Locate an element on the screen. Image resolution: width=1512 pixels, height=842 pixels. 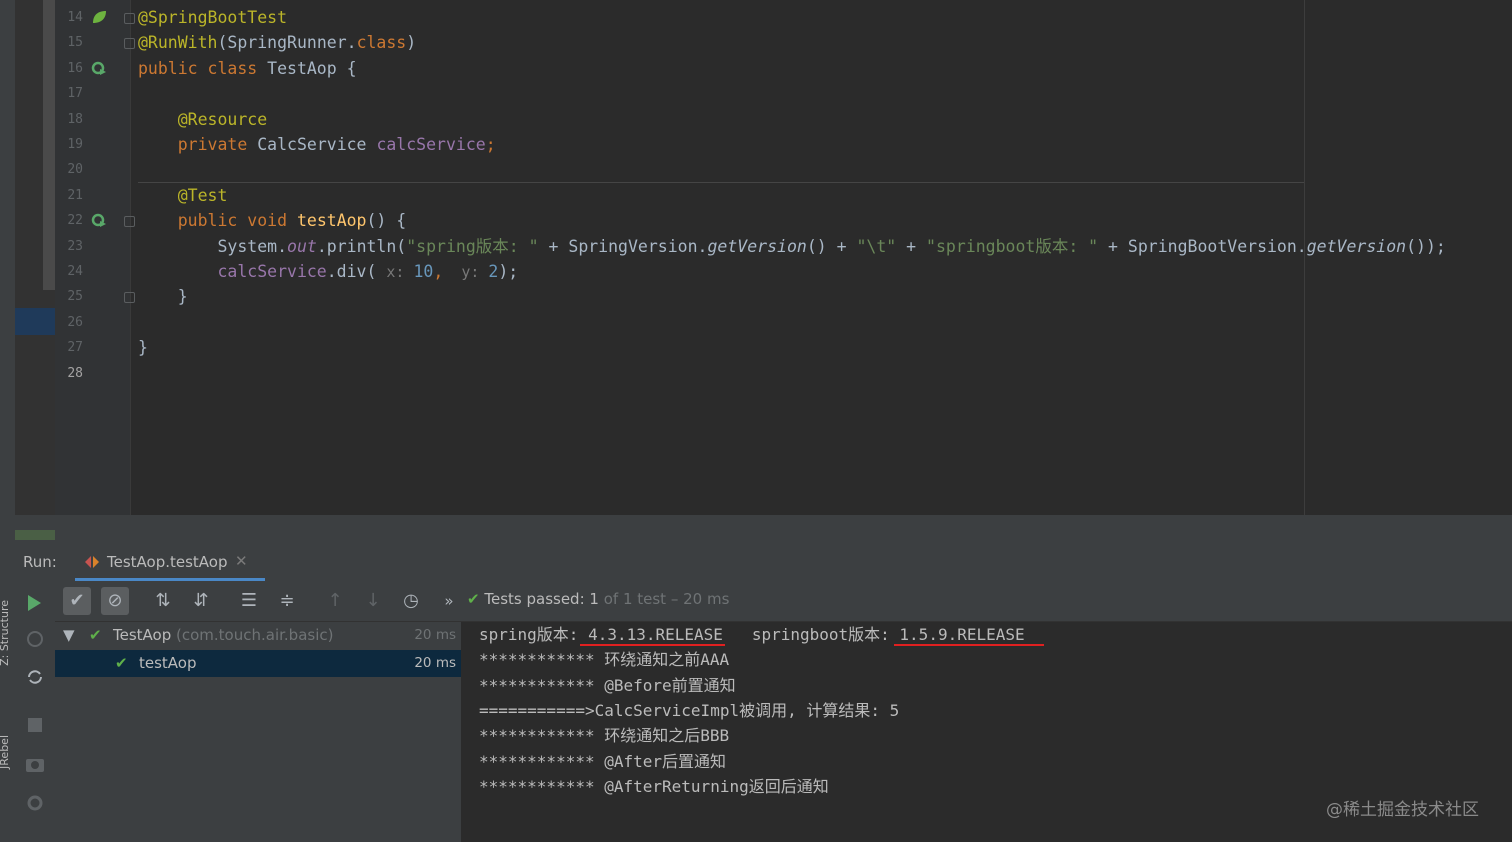
code-token: .println( is located at coordinates (361, 246).